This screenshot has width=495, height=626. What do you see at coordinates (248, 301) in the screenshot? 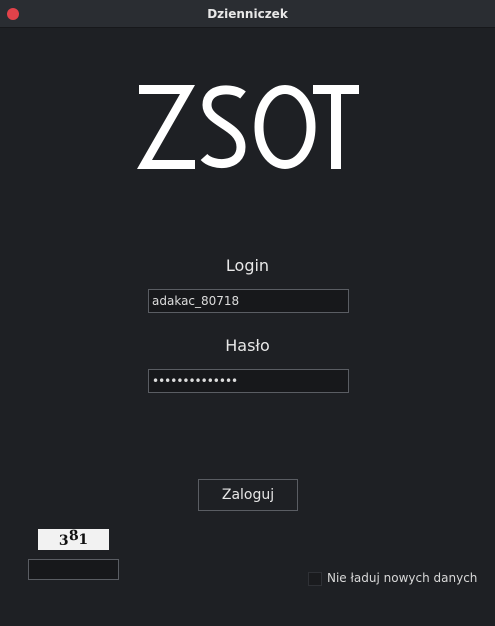
I see `login-input` at bounding box center [248, 301].